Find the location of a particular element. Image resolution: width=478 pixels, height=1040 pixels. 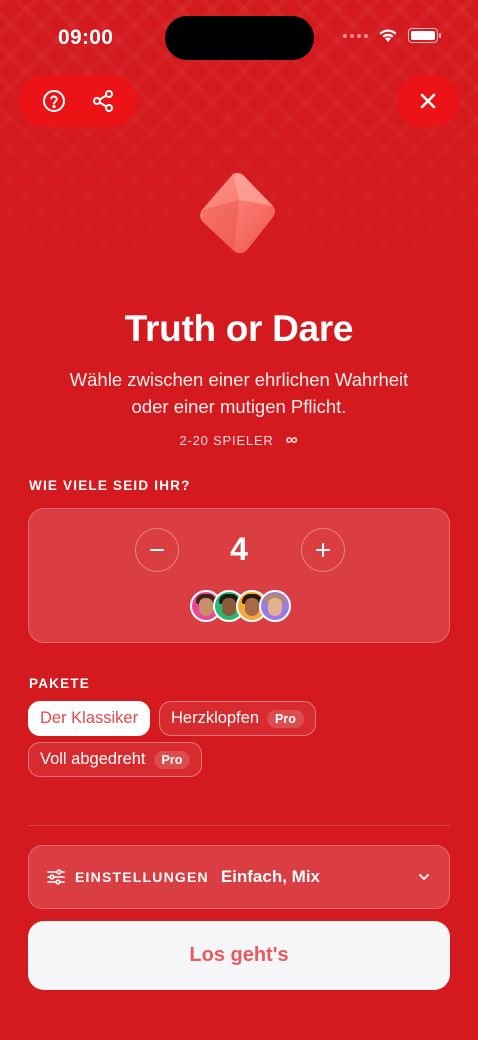

close-button is located at coordinates (428, 101).